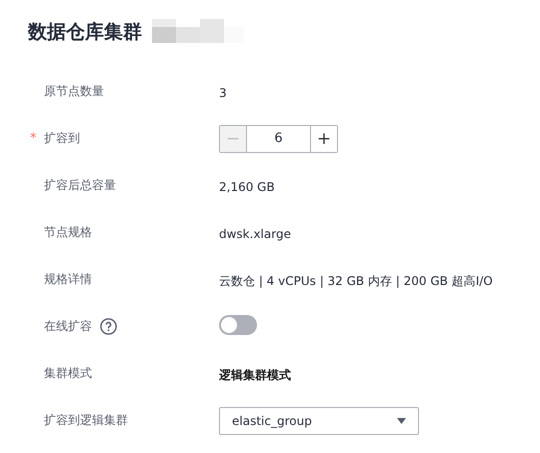 Image resolution: width=540 pixels, height=453 pixels. I want to click on group-select: elastic_group, so click(319, 420).